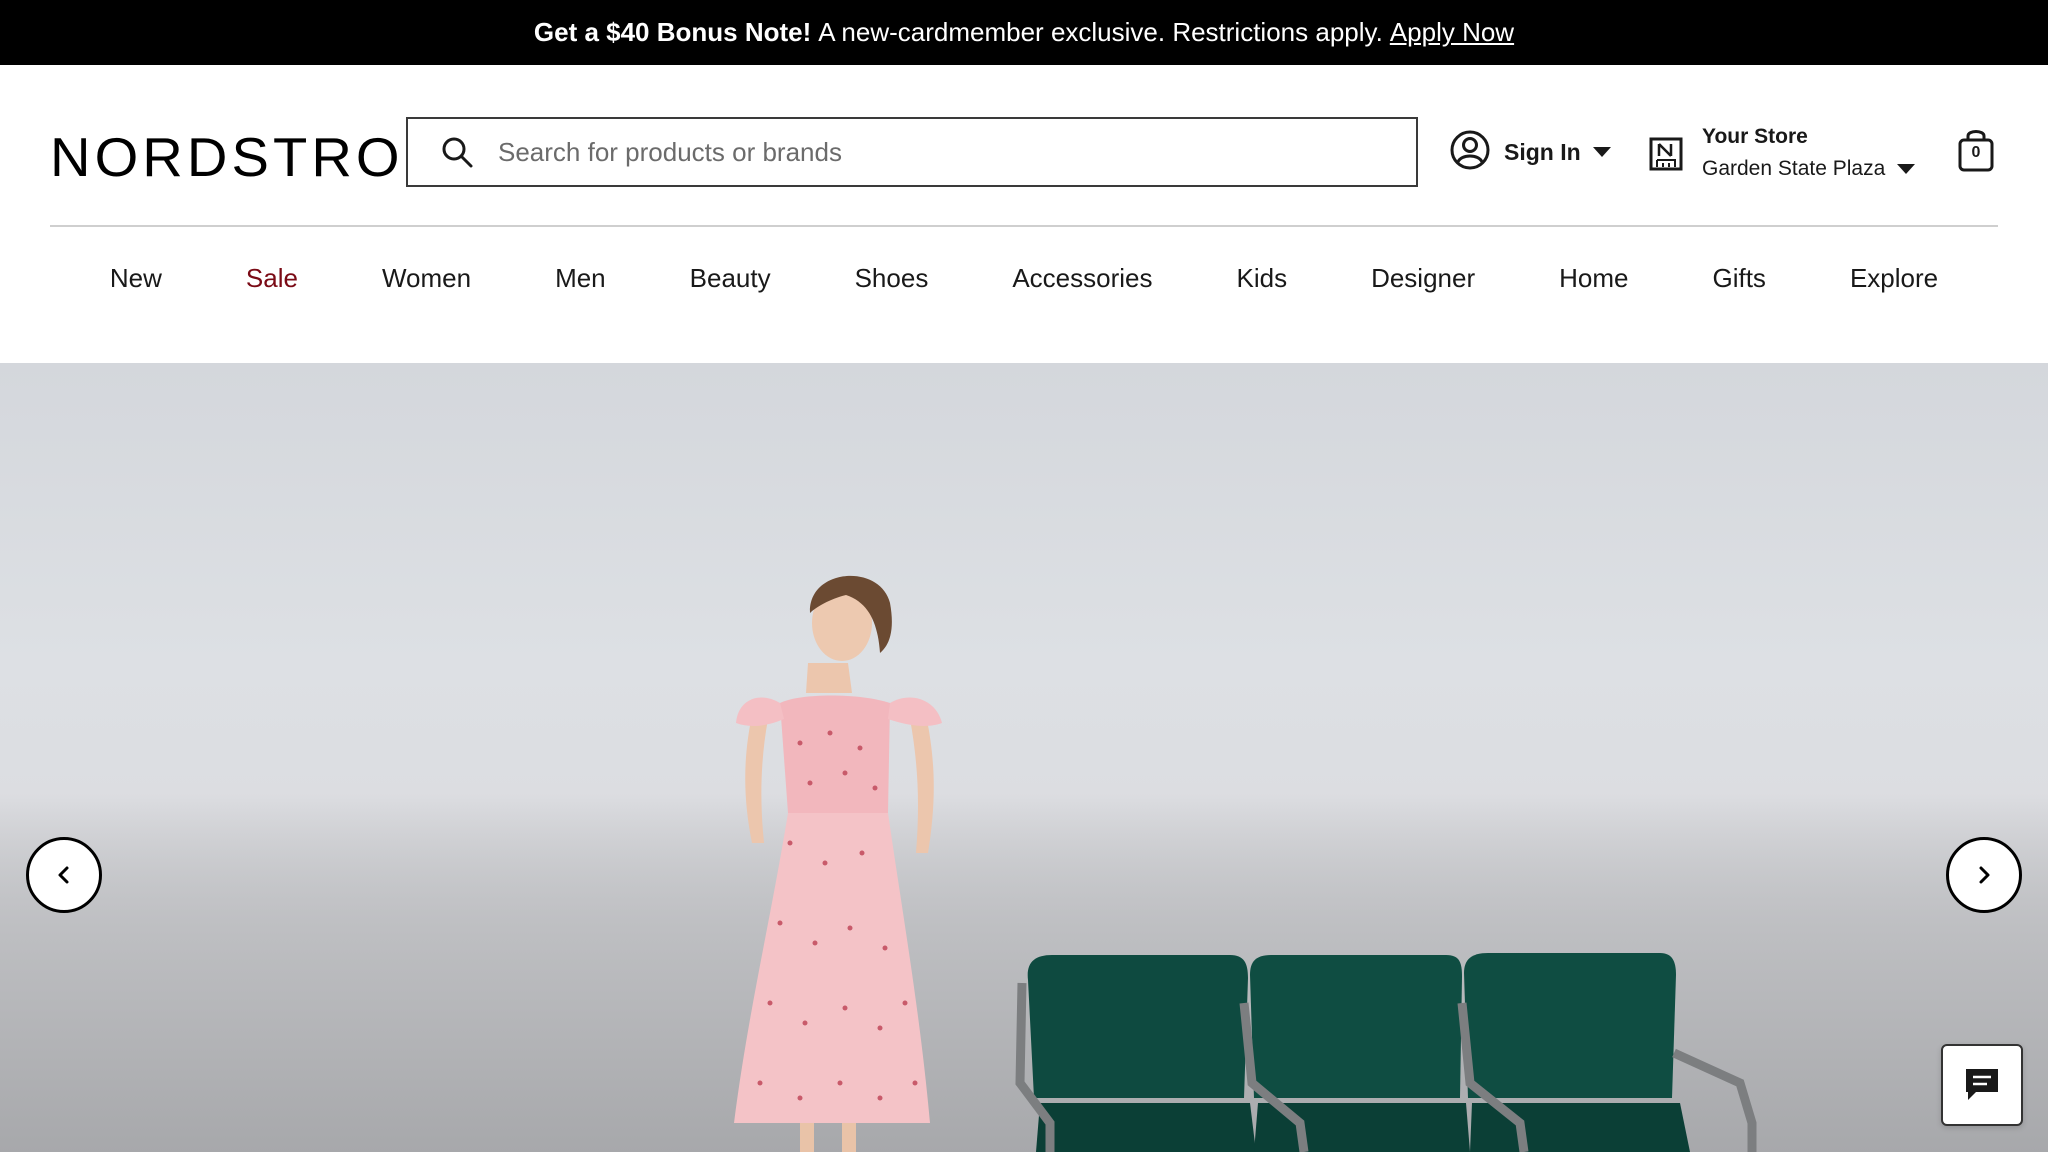  Describe the element at coordinates (1755, 136) in the screenshot. I see `store-title: Your Store` at that location.